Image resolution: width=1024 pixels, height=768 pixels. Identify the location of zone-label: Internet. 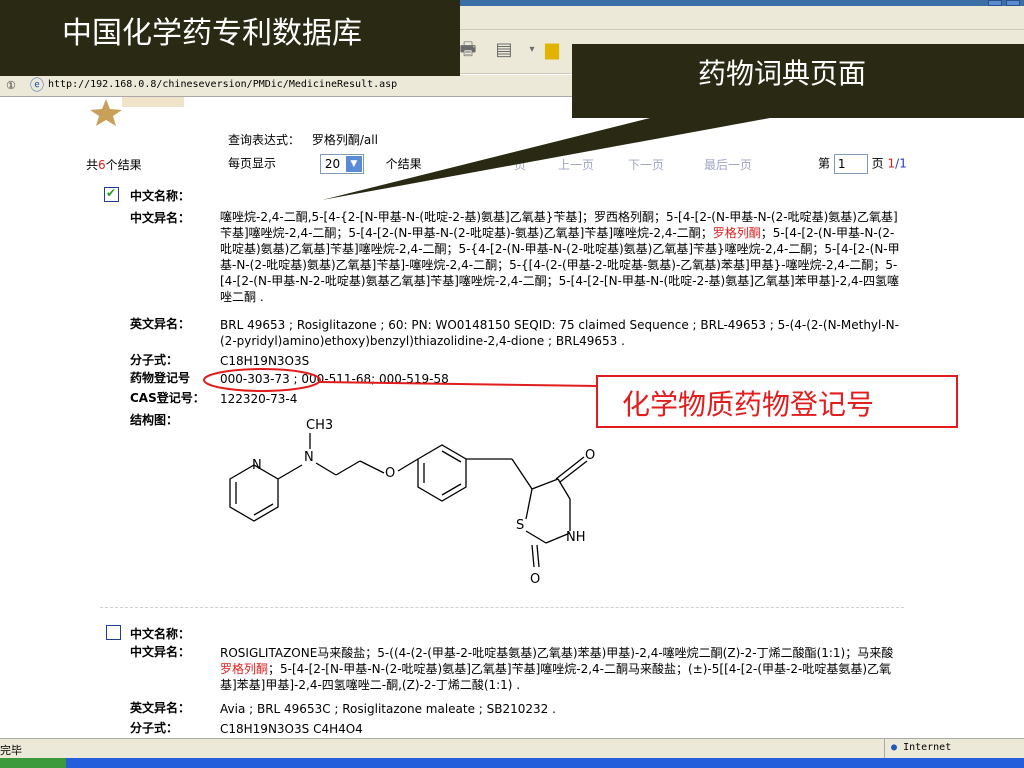
(927, 747).